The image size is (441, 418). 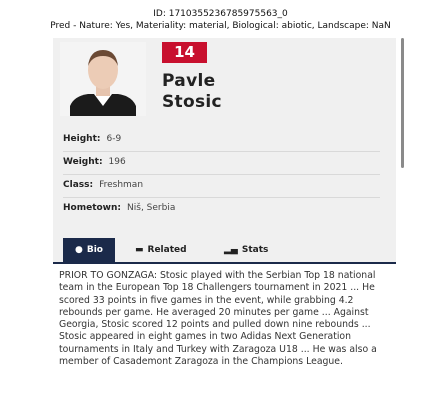 What do you see at coordinates (192, 102) in the screenshot?
I see `player-last-name: Stosic` at bounding box center [192, 102].